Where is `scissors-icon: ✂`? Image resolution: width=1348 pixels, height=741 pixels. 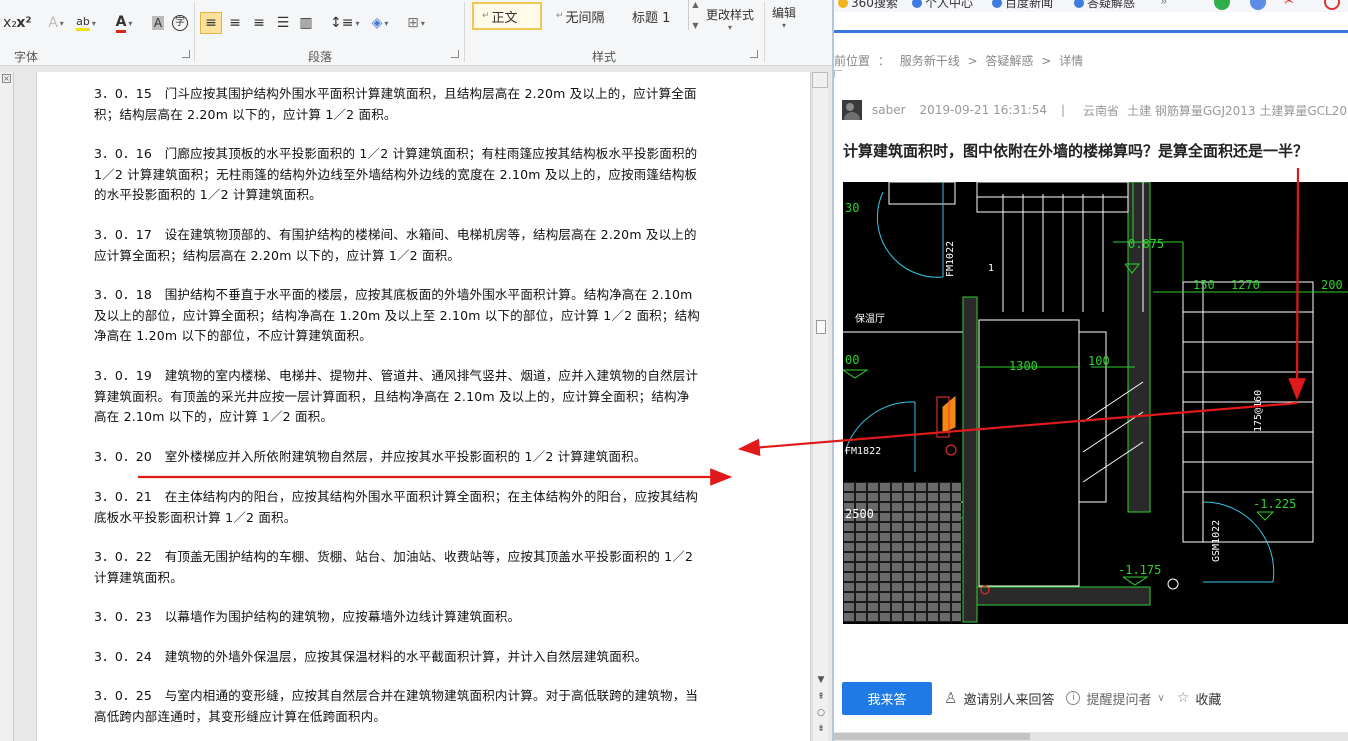 scissors-icon: ✂ is located at coordinates (1292, 5).